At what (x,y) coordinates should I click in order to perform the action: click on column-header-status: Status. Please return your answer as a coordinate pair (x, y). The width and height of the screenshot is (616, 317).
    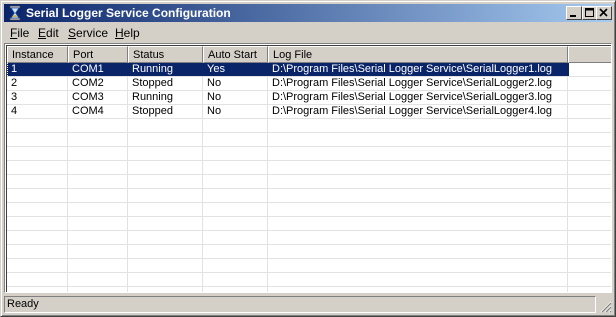
    Looking at the image, I should click on (165, 54).